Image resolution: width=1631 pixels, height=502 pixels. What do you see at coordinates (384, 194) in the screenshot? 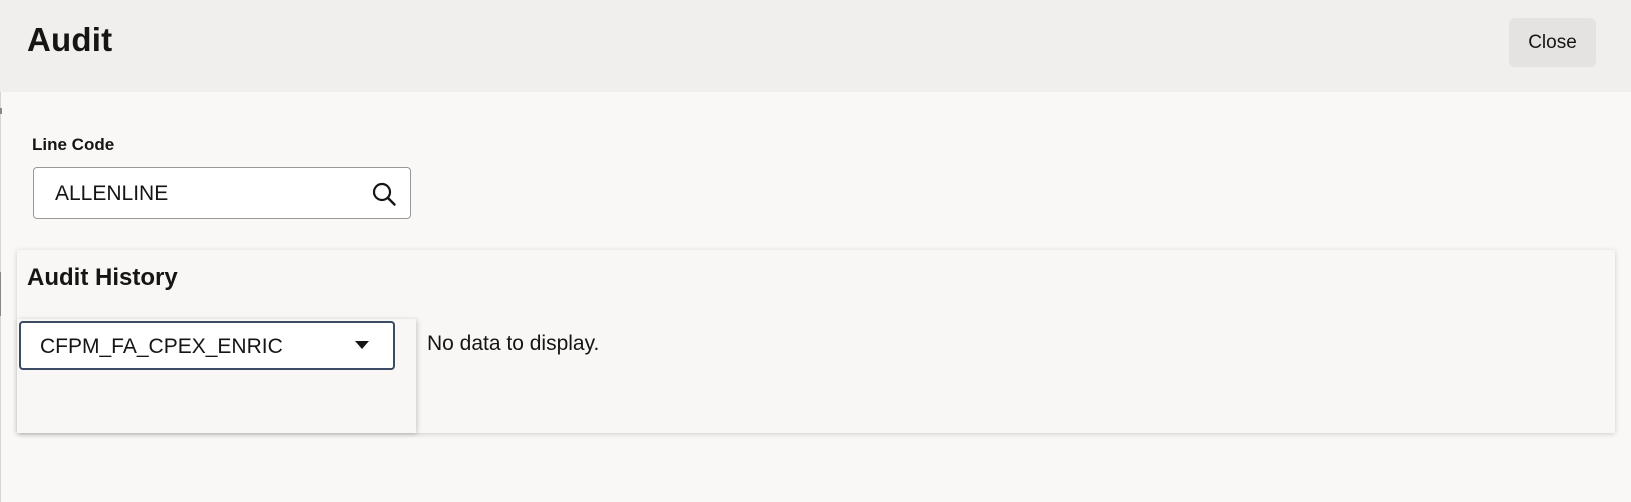
I see `search-icon` at bounding box center [384, 194].